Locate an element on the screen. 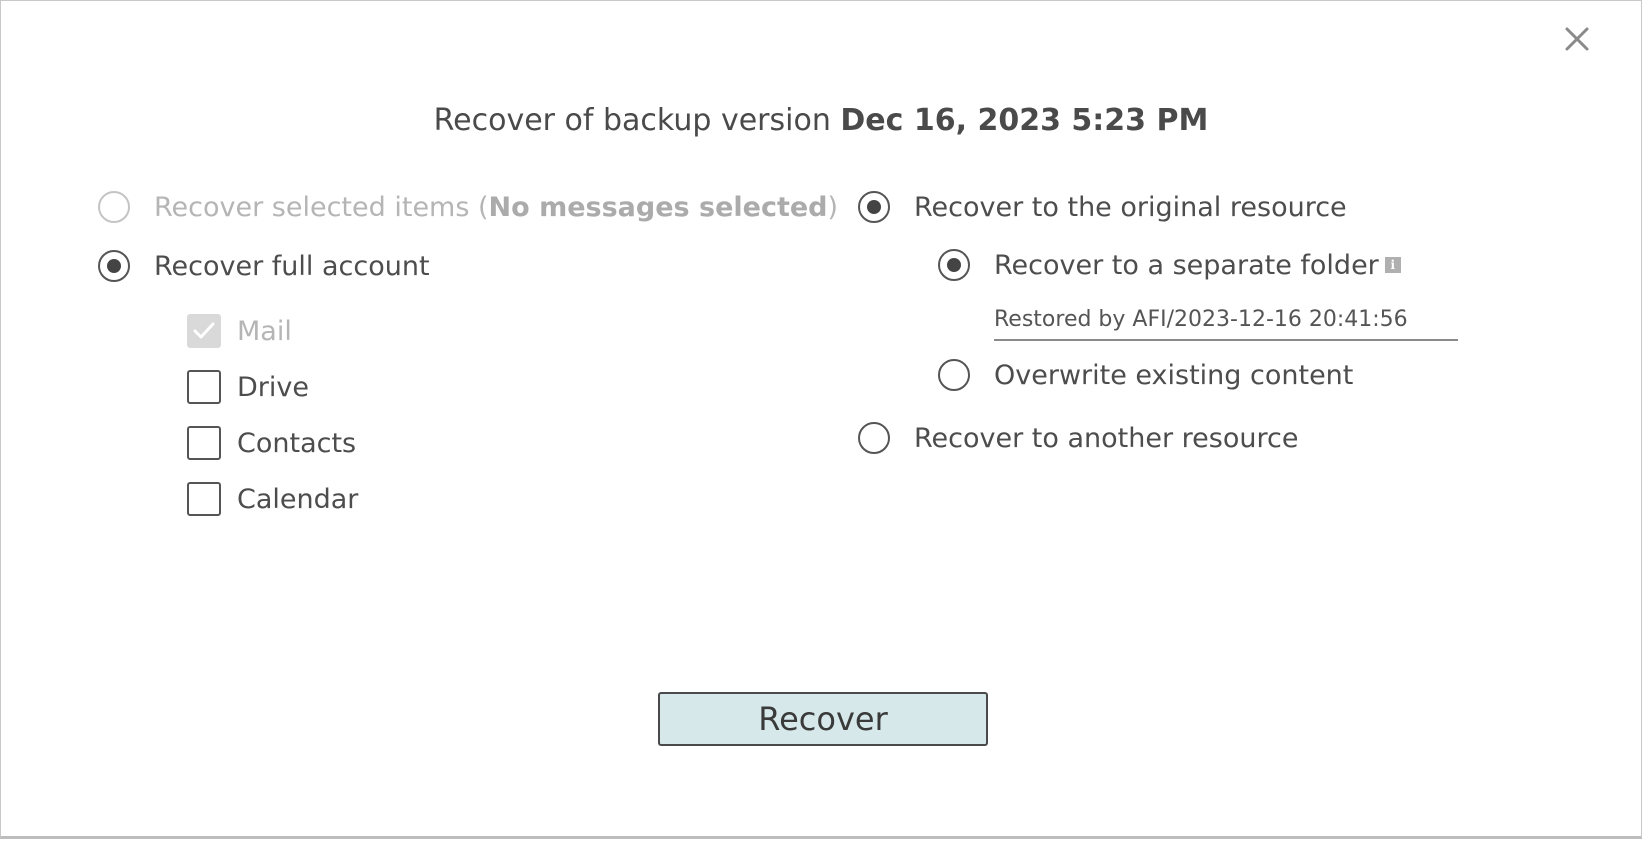 The image size is (1644, 844). overwrite-existing-option: Overwrite existing content is located at coordinates (1145, 375).